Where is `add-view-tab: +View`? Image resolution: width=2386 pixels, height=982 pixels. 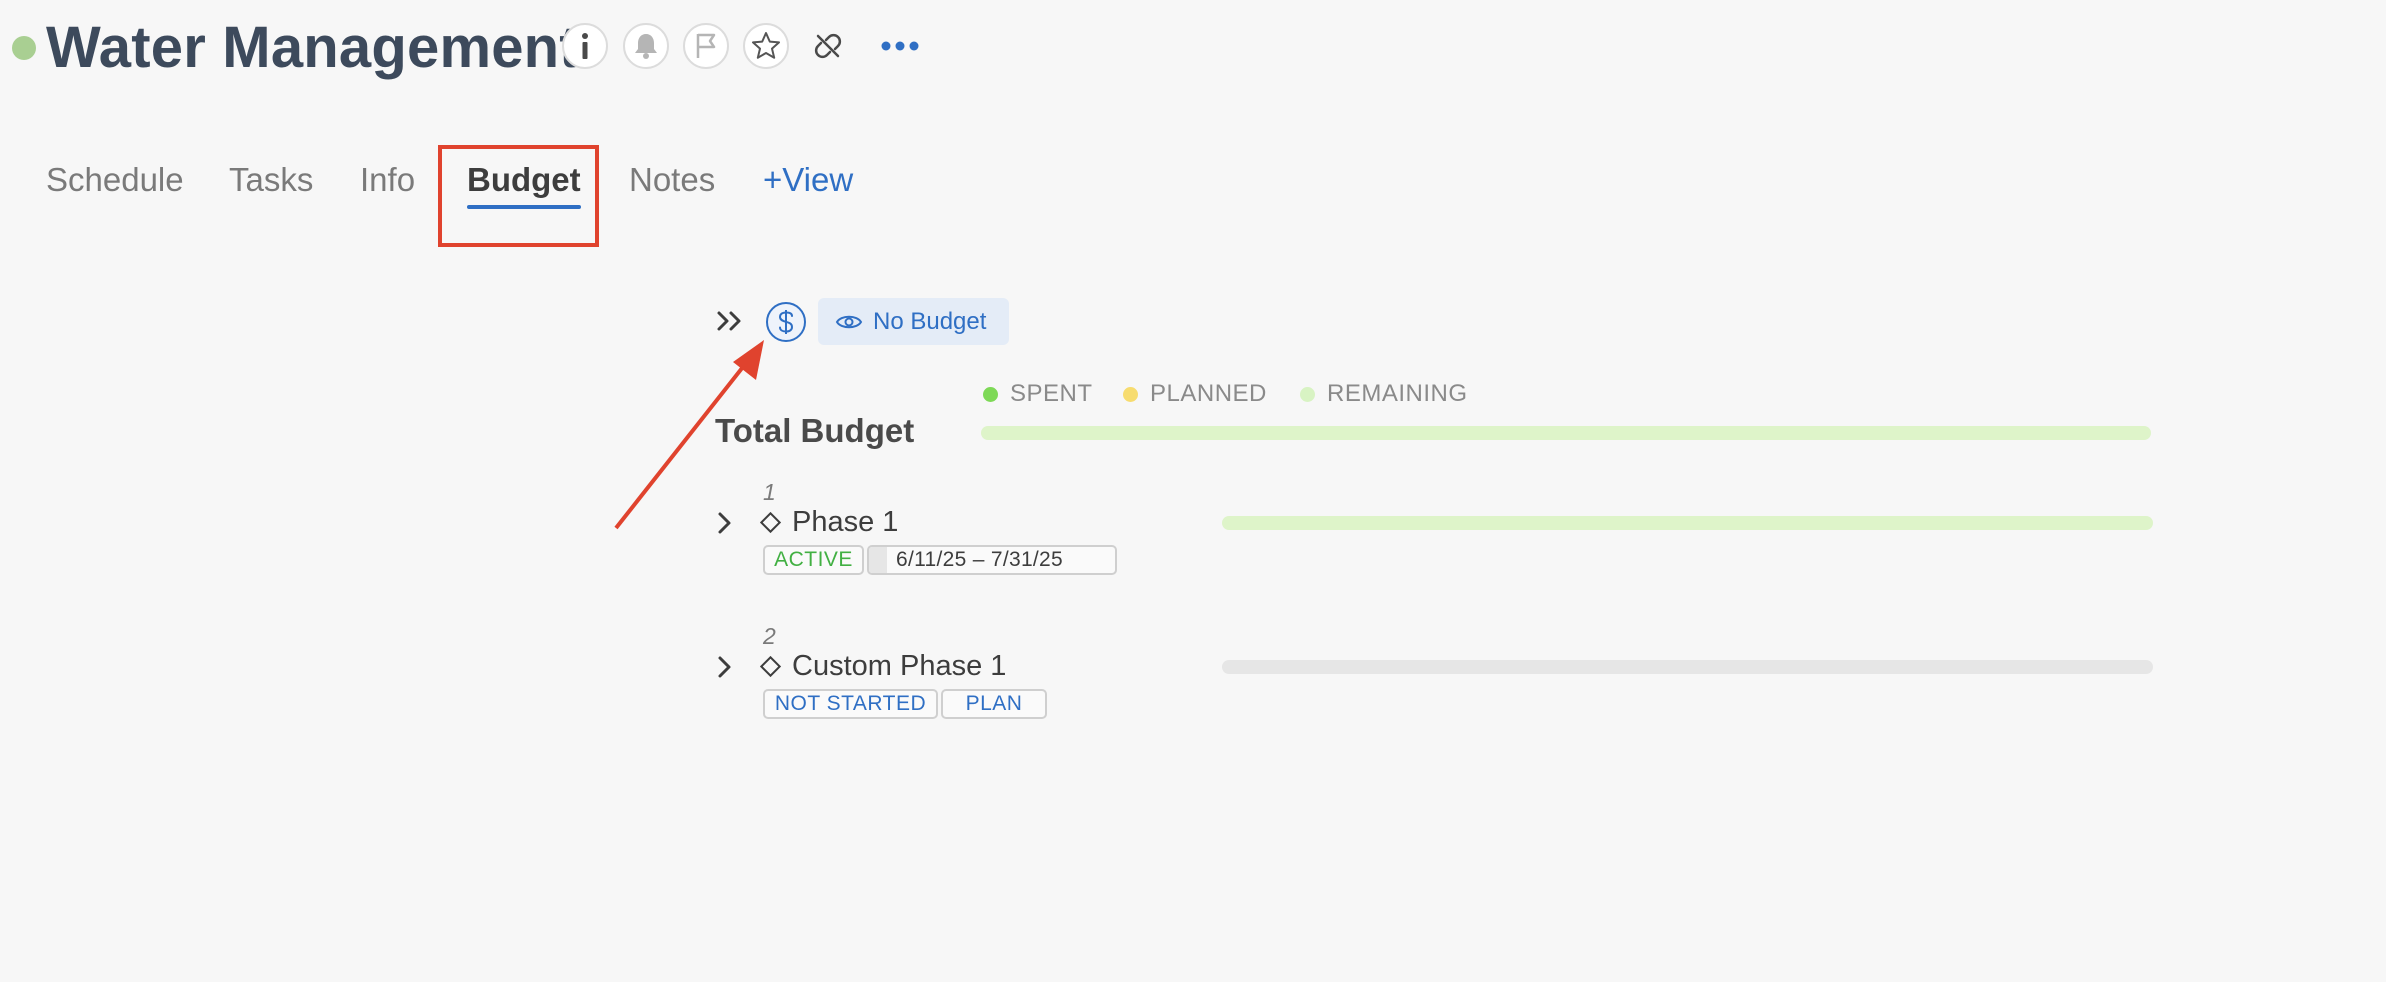 add-view-tab: +View is located at coordinates (808, 180).